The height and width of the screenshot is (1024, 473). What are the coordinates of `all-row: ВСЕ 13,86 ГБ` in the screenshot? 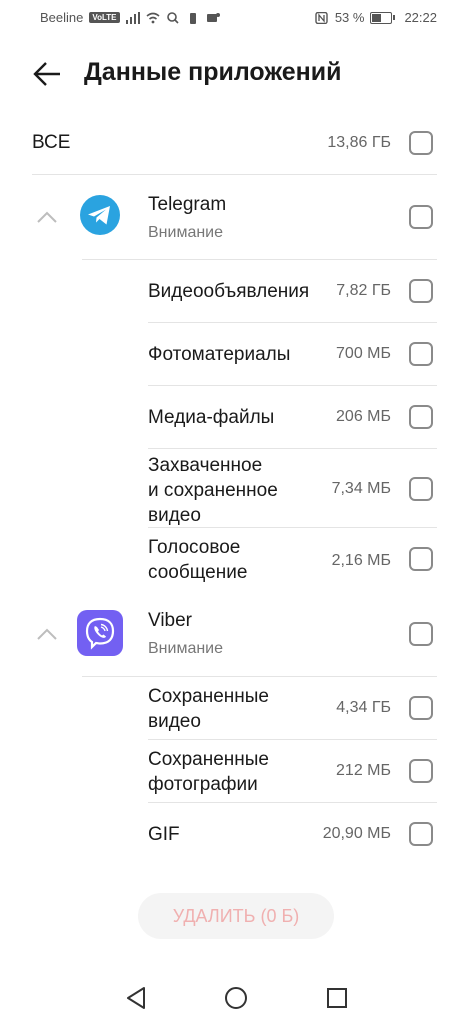 It's located at (236, 146).